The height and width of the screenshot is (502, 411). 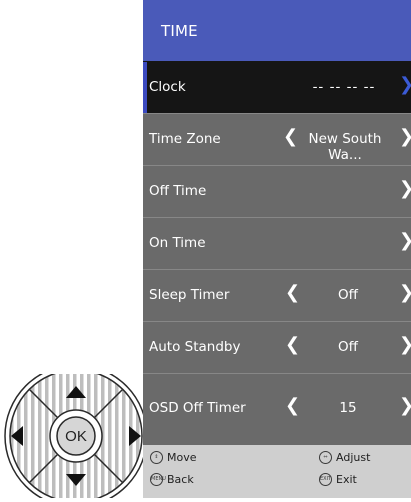 What do you see at coordinates (277, 139) in the screenshot?
I see `menu-row-time-zone: Time Zone ❮ New South Wa... ❯` at bounding box center [277, 139].